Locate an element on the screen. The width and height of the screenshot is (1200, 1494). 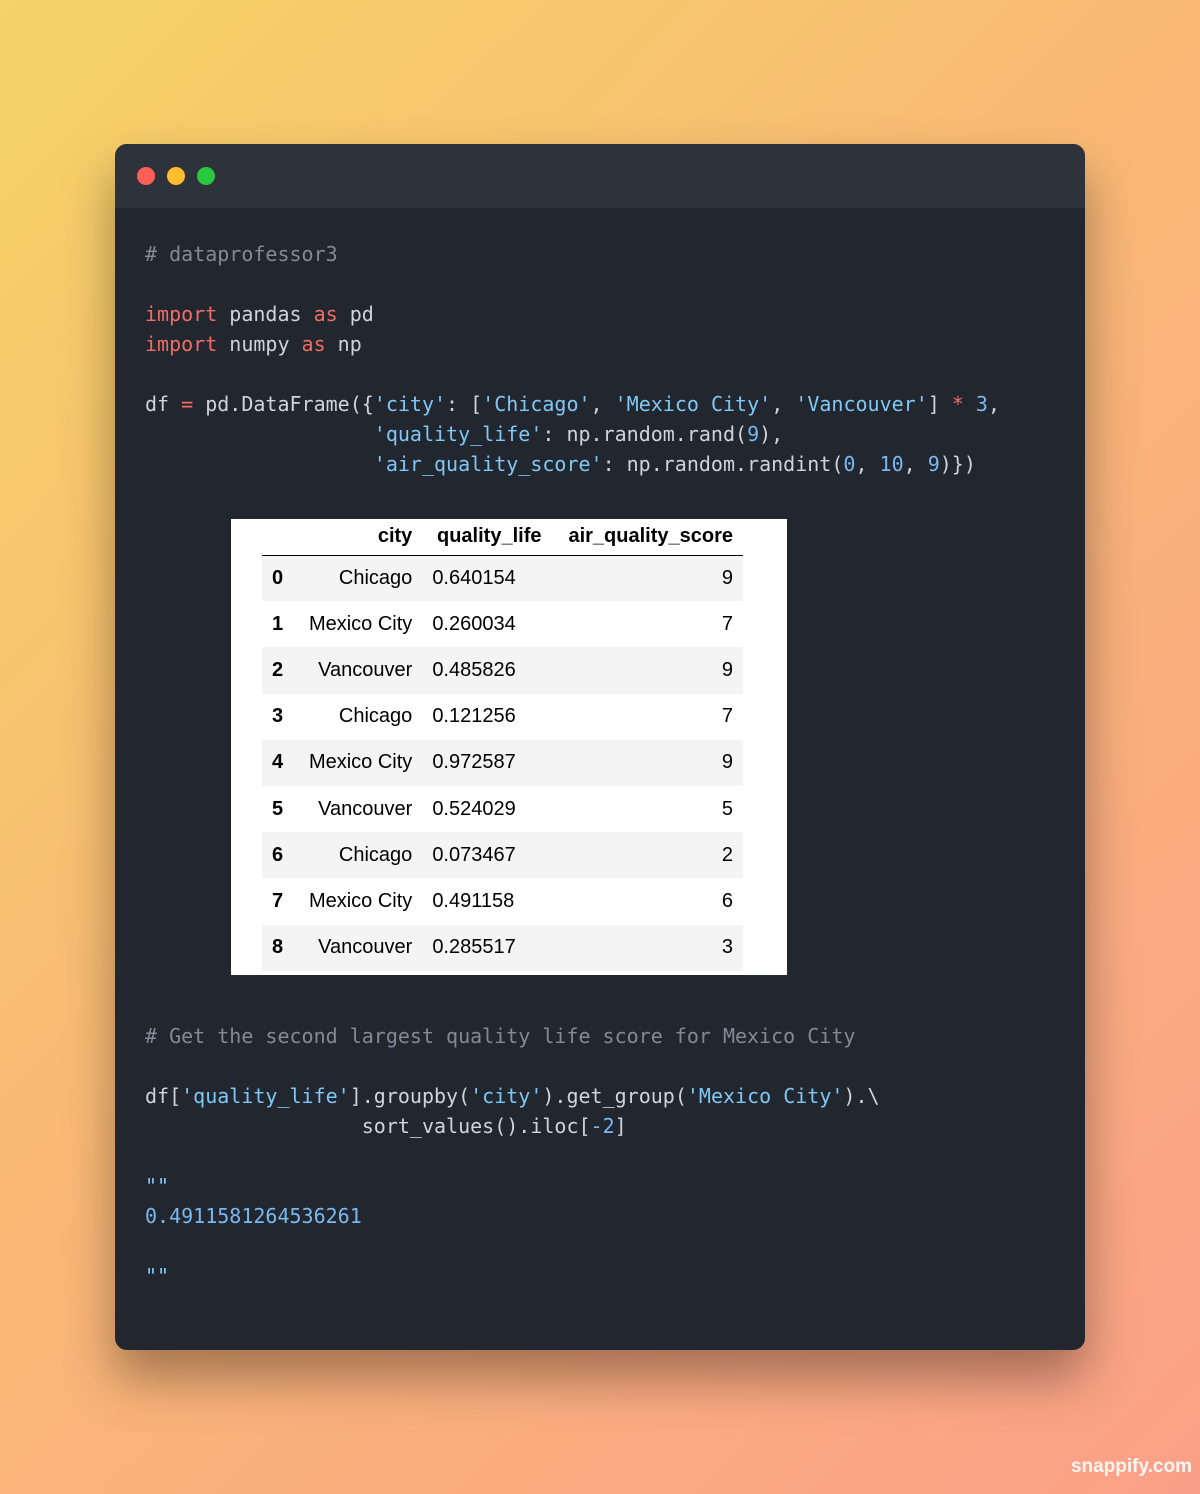
string-literal: 'air_quality_score' is located at coordinates (488, 464).